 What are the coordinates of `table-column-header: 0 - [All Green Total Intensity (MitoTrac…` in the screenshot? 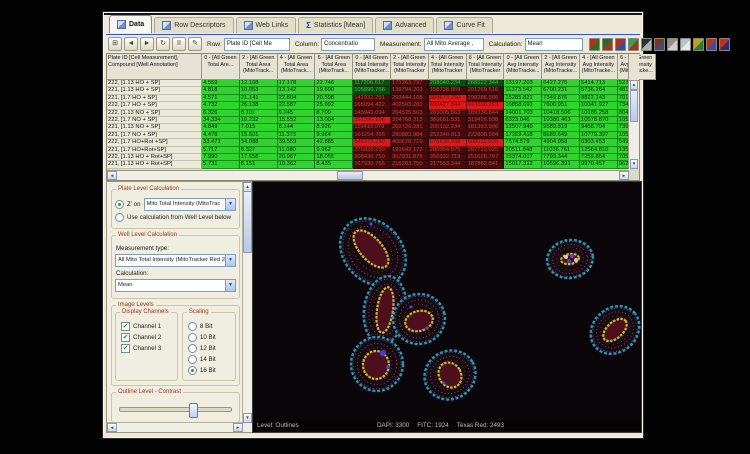 It's located at (372, 67).